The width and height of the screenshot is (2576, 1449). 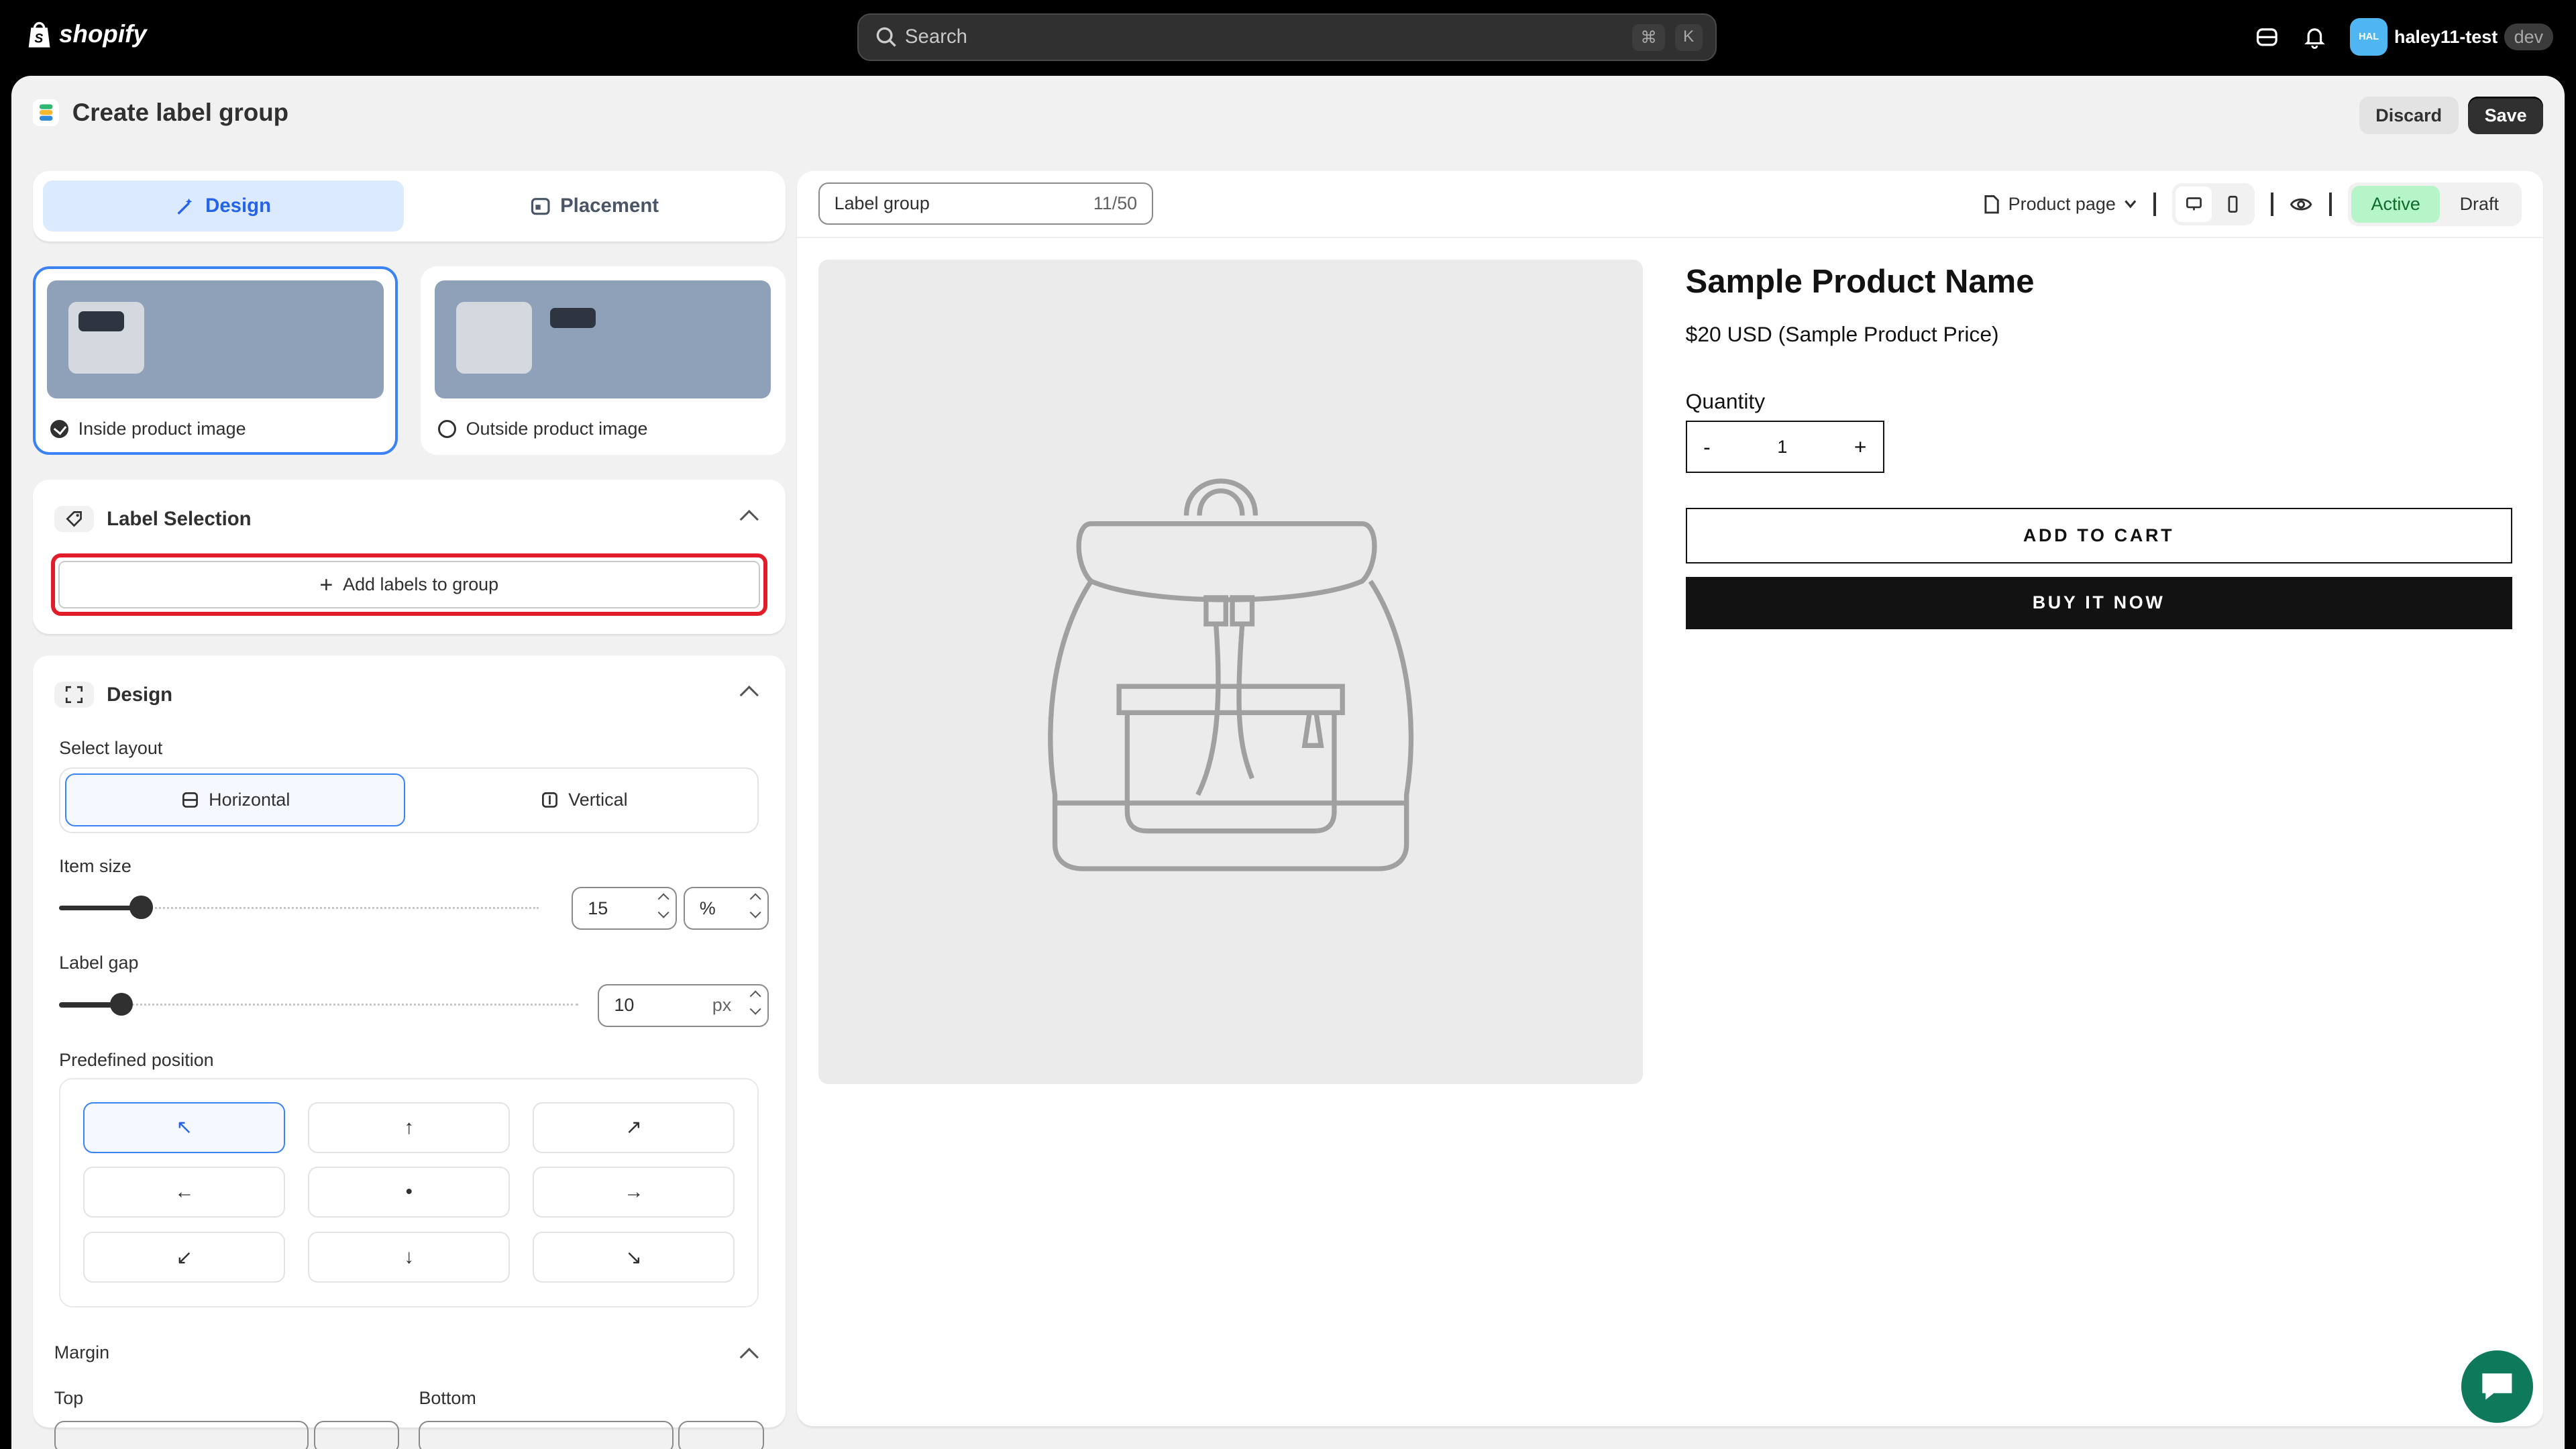 What do you see at coordinates (409, 1257) in the screenshot?
I see `position-button: ↓` at bounding box center [409, 1257].